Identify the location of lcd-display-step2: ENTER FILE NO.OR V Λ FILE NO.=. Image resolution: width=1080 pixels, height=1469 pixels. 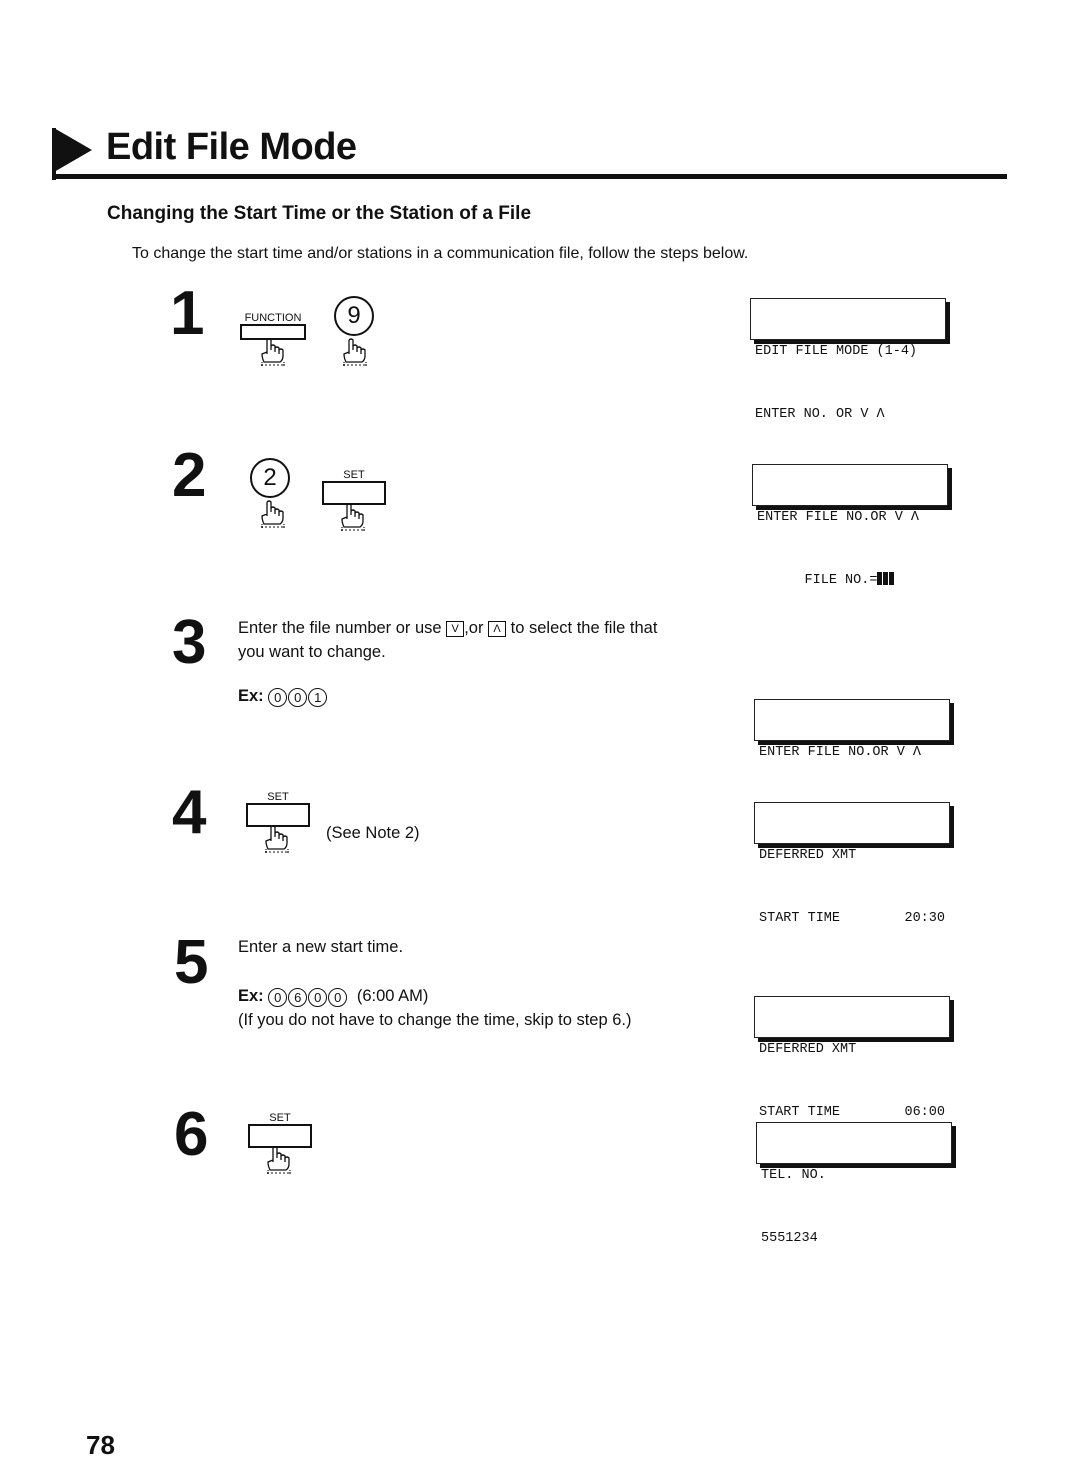
(850, 526).